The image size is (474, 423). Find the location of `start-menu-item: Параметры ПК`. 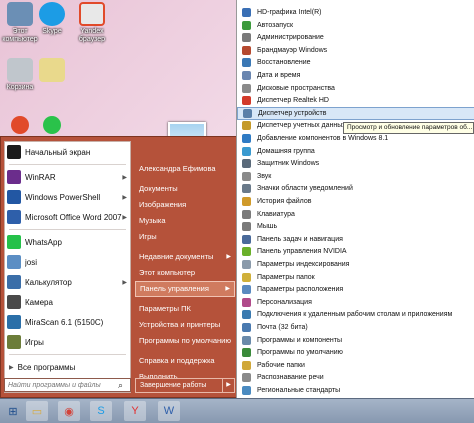

start-menu-item: Параметры ПК is located at coordinates (185, 309).